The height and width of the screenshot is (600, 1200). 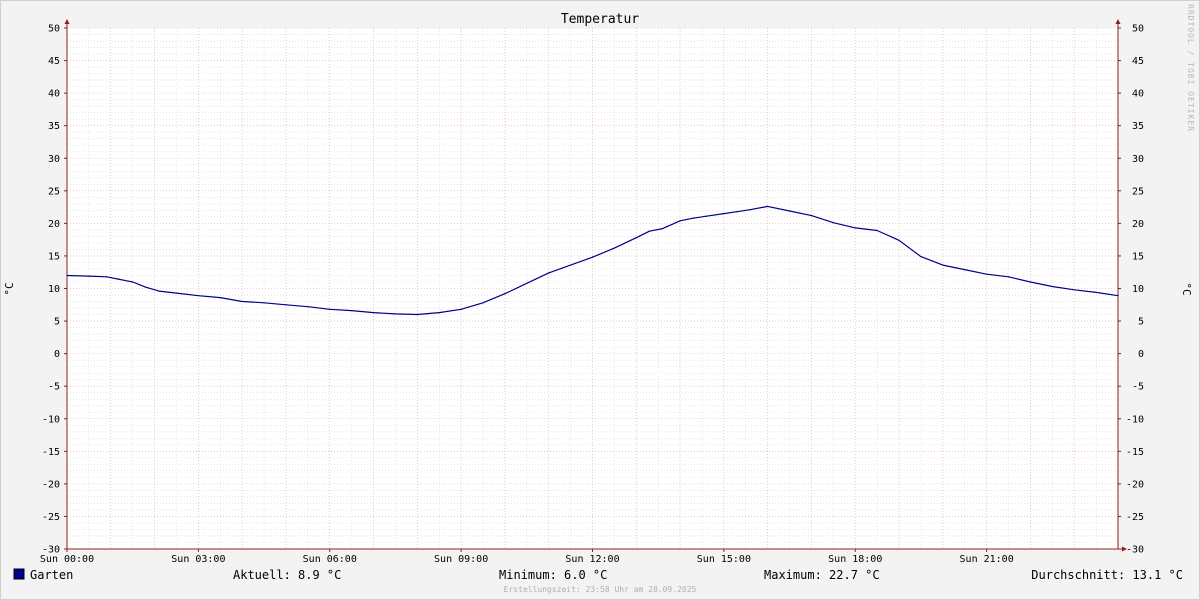 What do you see at coordinates (330, 559) in the screenshot?
I see `x-tick-label: Sun 06:00` at bounding box center [330, 559].